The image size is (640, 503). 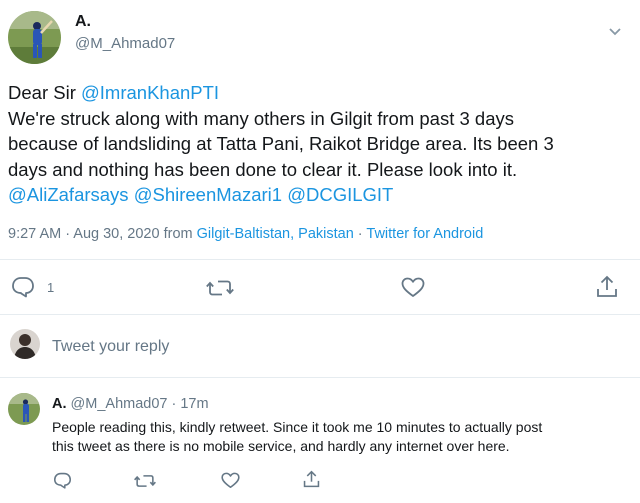 I want to click on tweet-text-line: @AliZafarsays @ShireenMazari1 @DCGILGIT, so click(x=320, y=195).